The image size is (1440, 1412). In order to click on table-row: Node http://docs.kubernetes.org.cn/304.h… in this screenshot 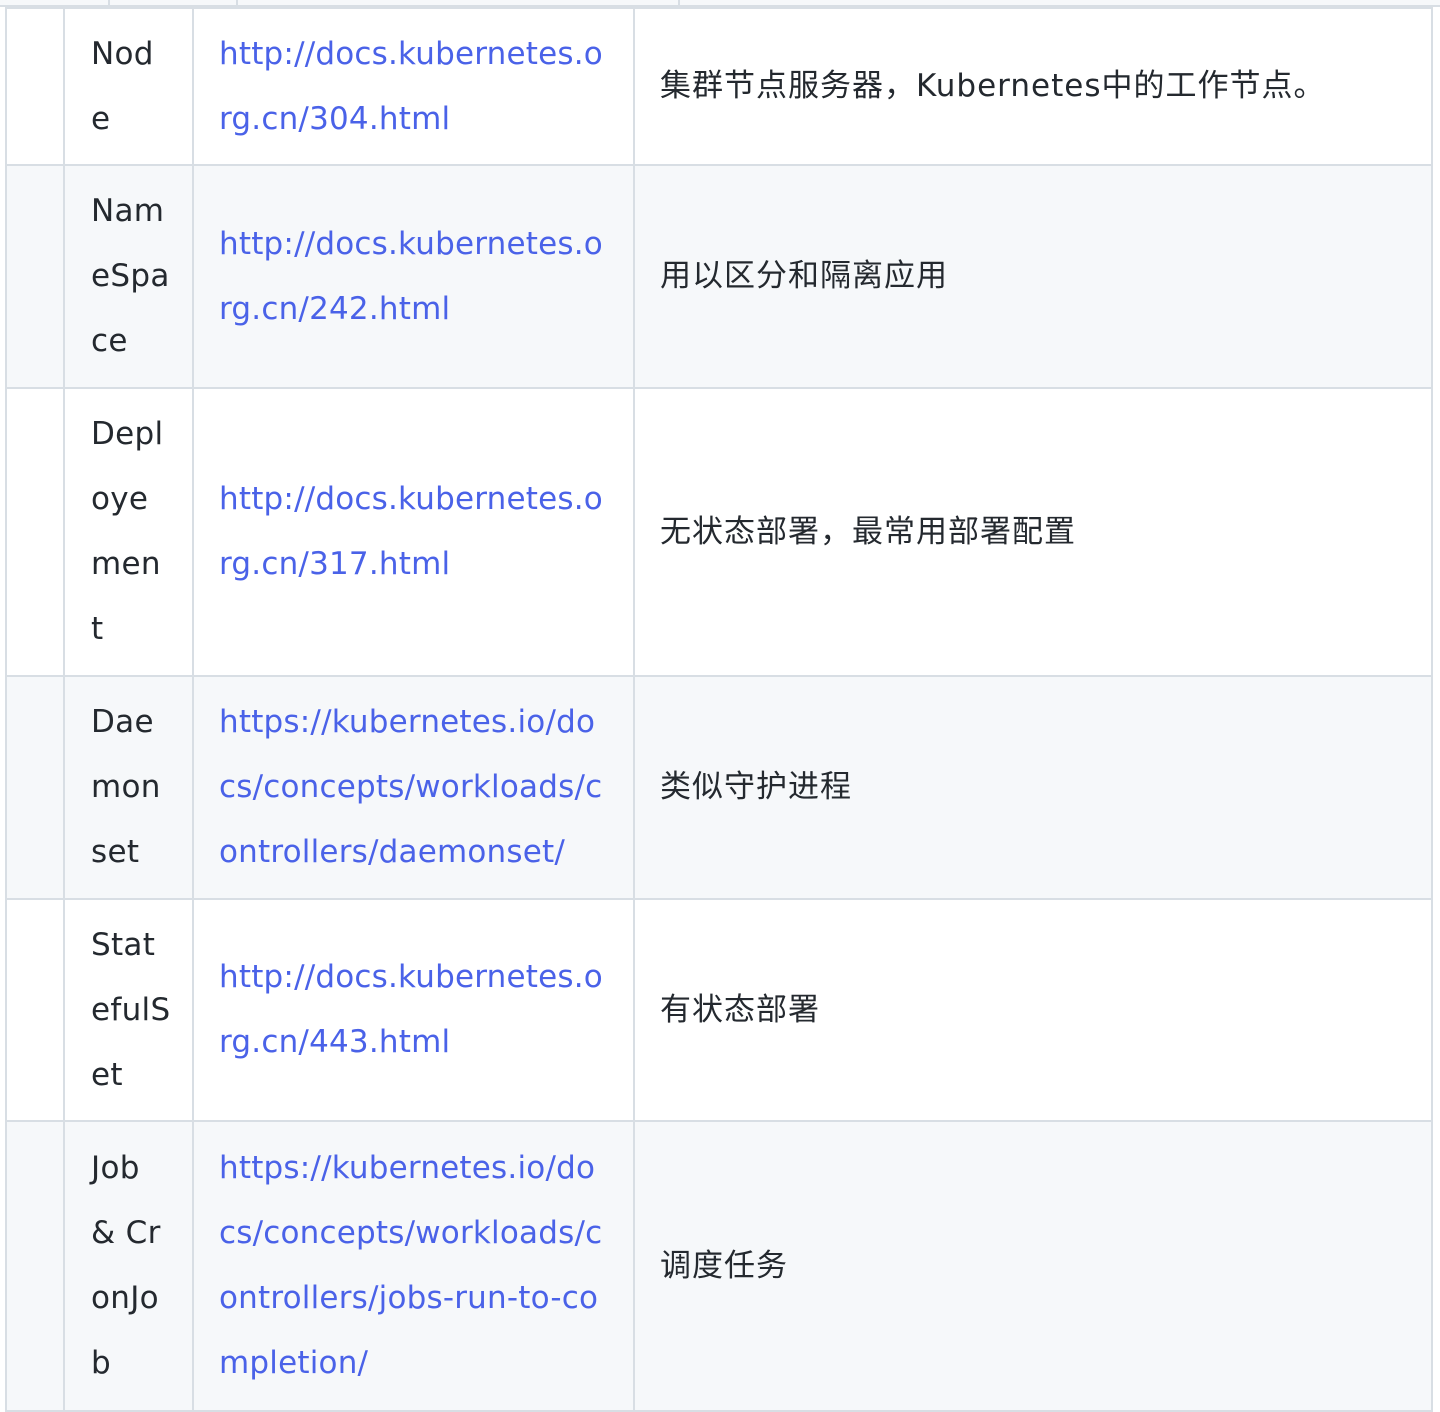, I will do `click(719, 86)`.